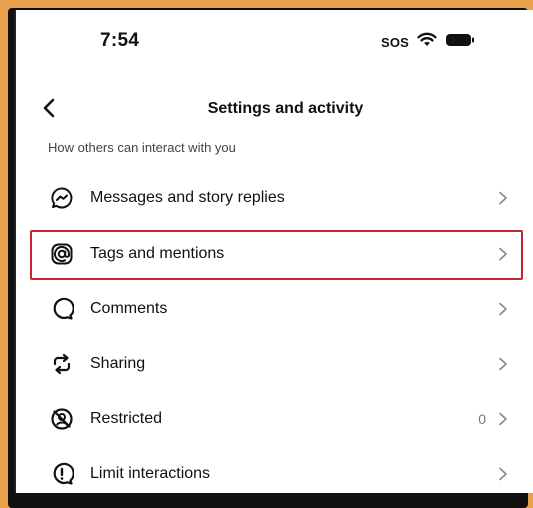 The height and width of the screenshot is (508, 533). I want to click on menu-item-label: Sharing, so click(118, 363).